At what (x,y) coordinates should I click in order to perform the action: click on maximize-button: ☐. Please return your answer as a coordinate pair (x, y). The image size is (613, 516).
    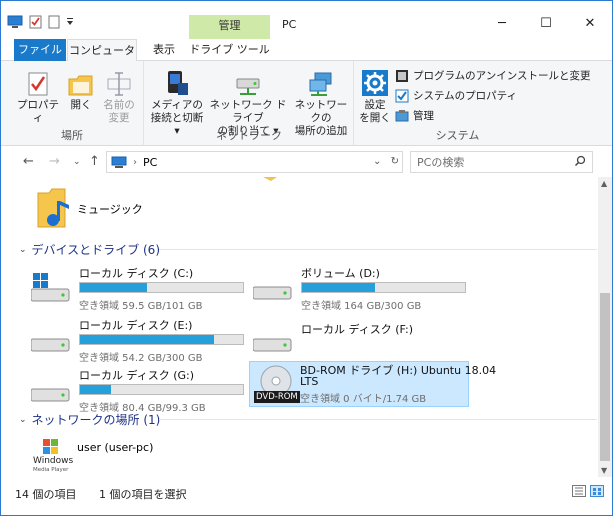
    Looking at the image, I should click on (546, 23).